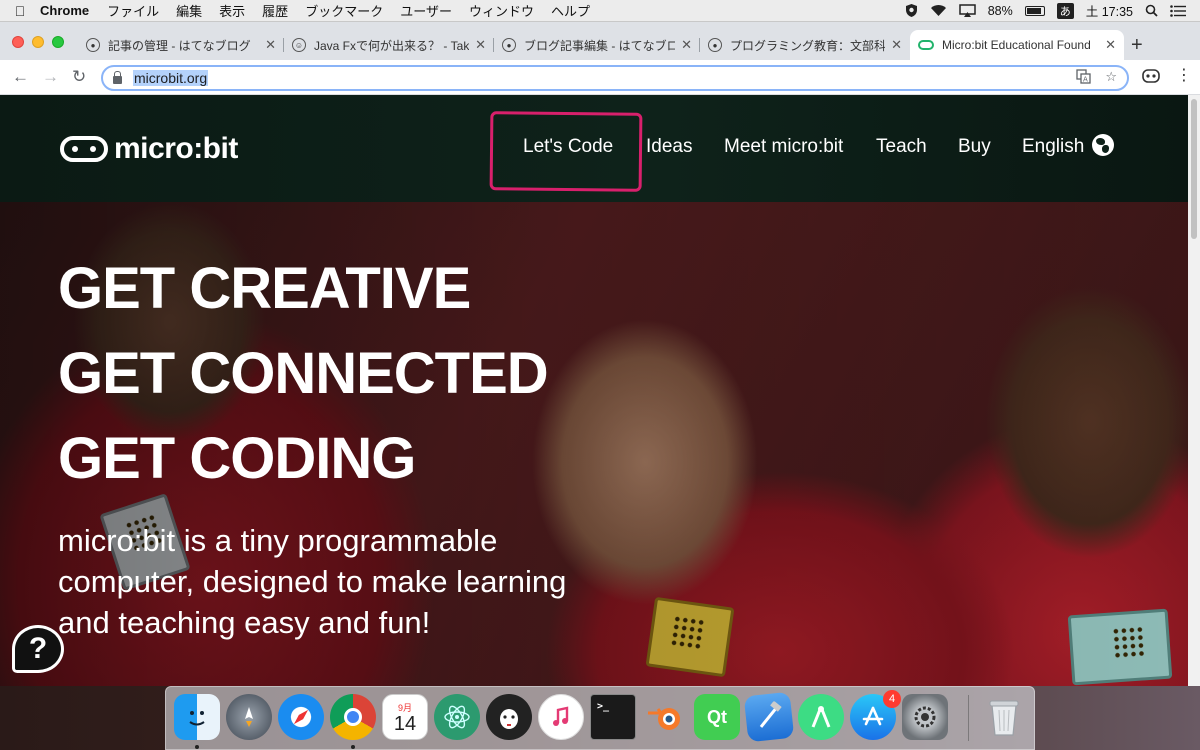 The width and height of the screenshot is (1200, 750). Describe the element at coordinates (171, 78) in the screenshot. I see `url-text: microbit.org` at that location.